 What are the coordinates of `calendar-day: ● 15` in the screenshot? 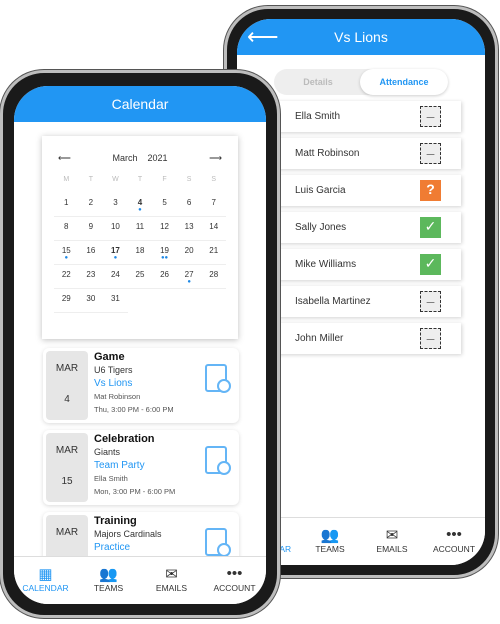 It's located at (66, 253).